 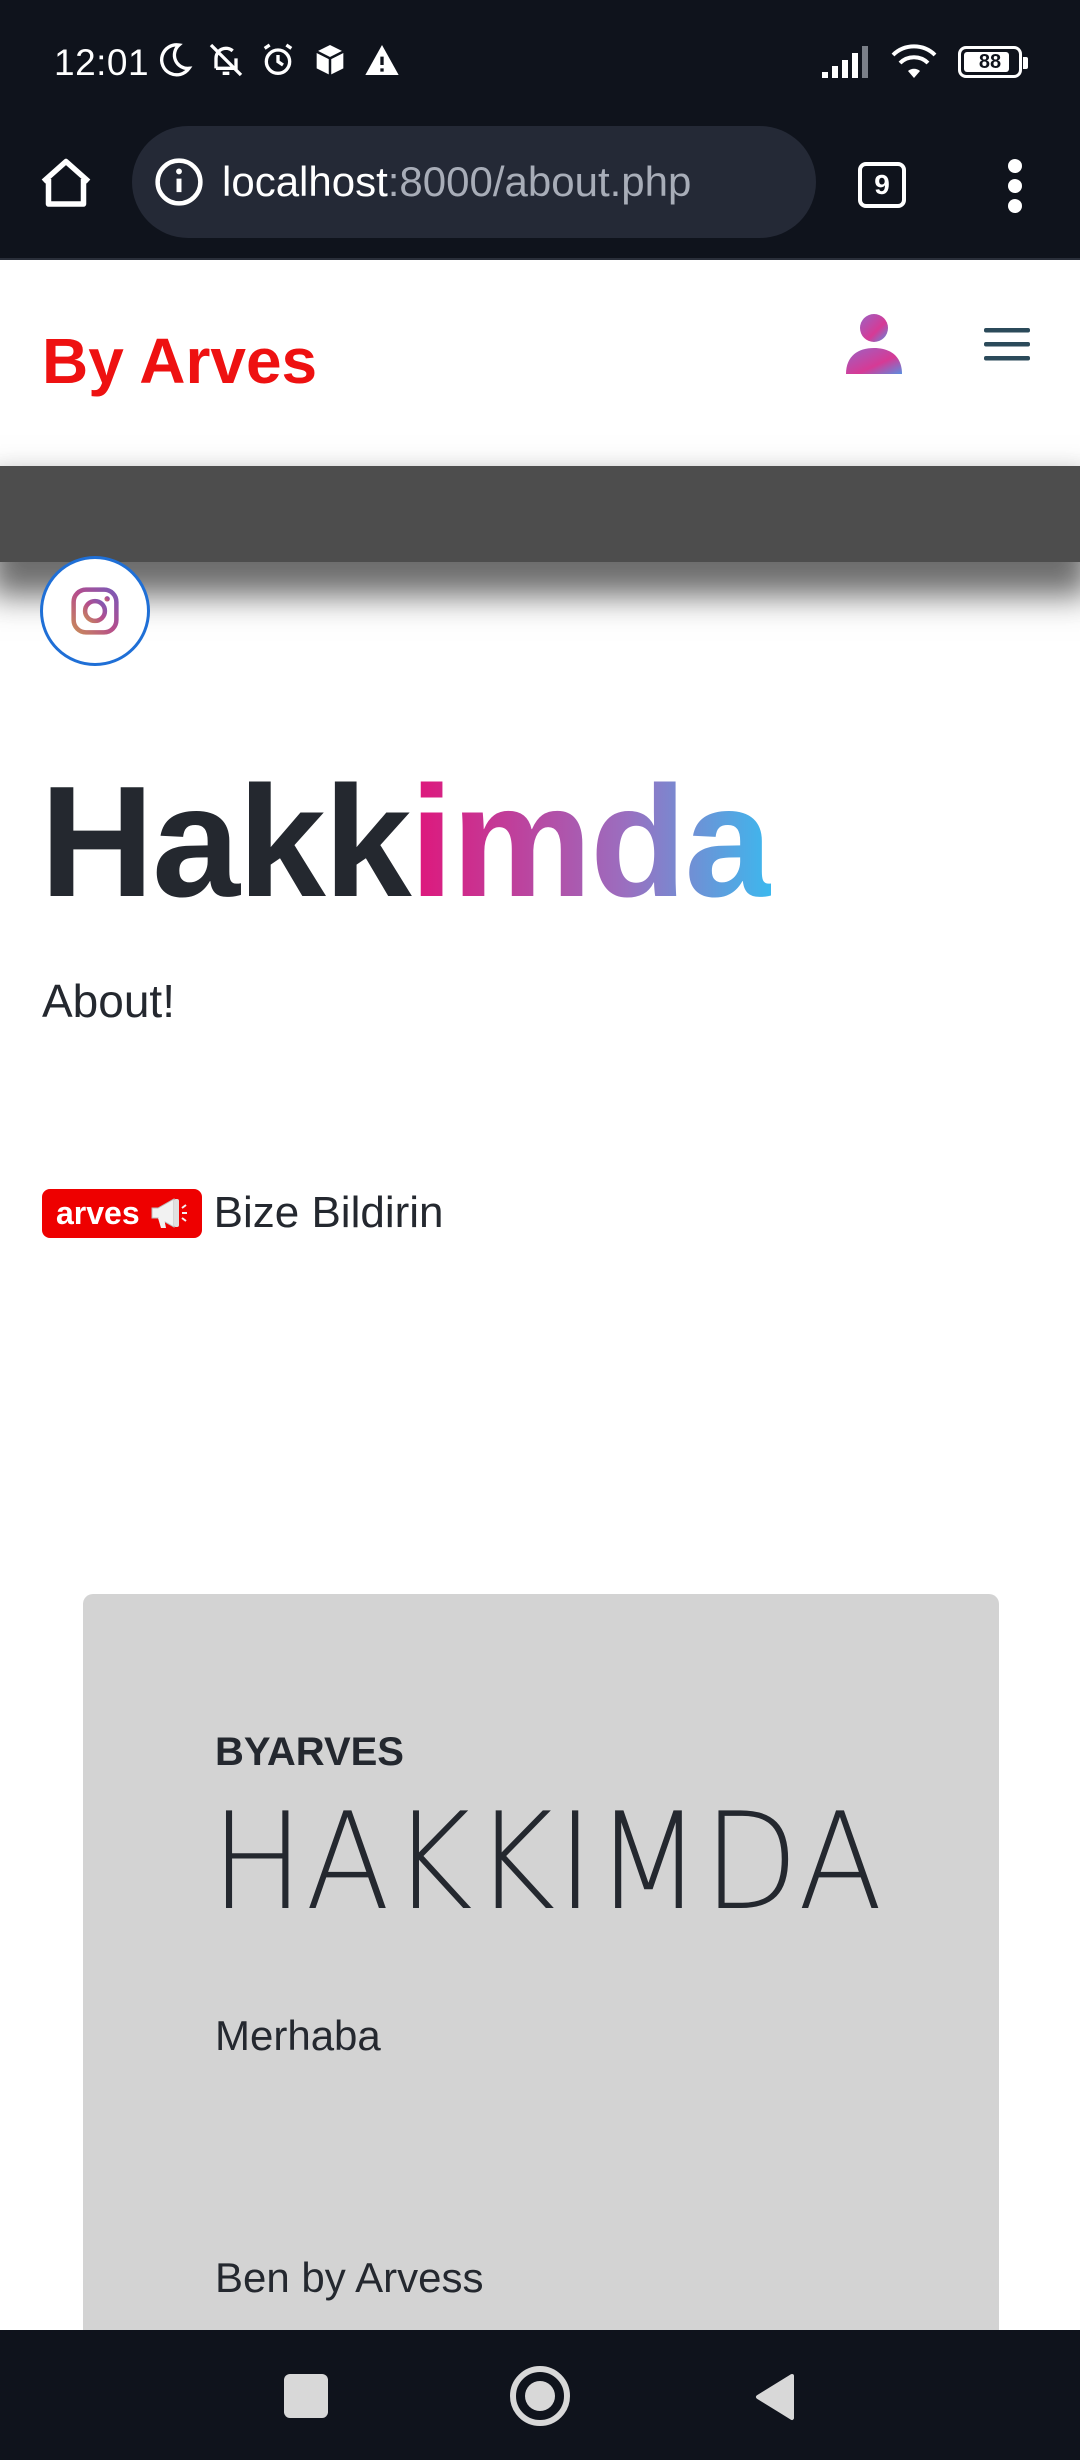 I want to click on home-icon, so click(x=66, y=184).